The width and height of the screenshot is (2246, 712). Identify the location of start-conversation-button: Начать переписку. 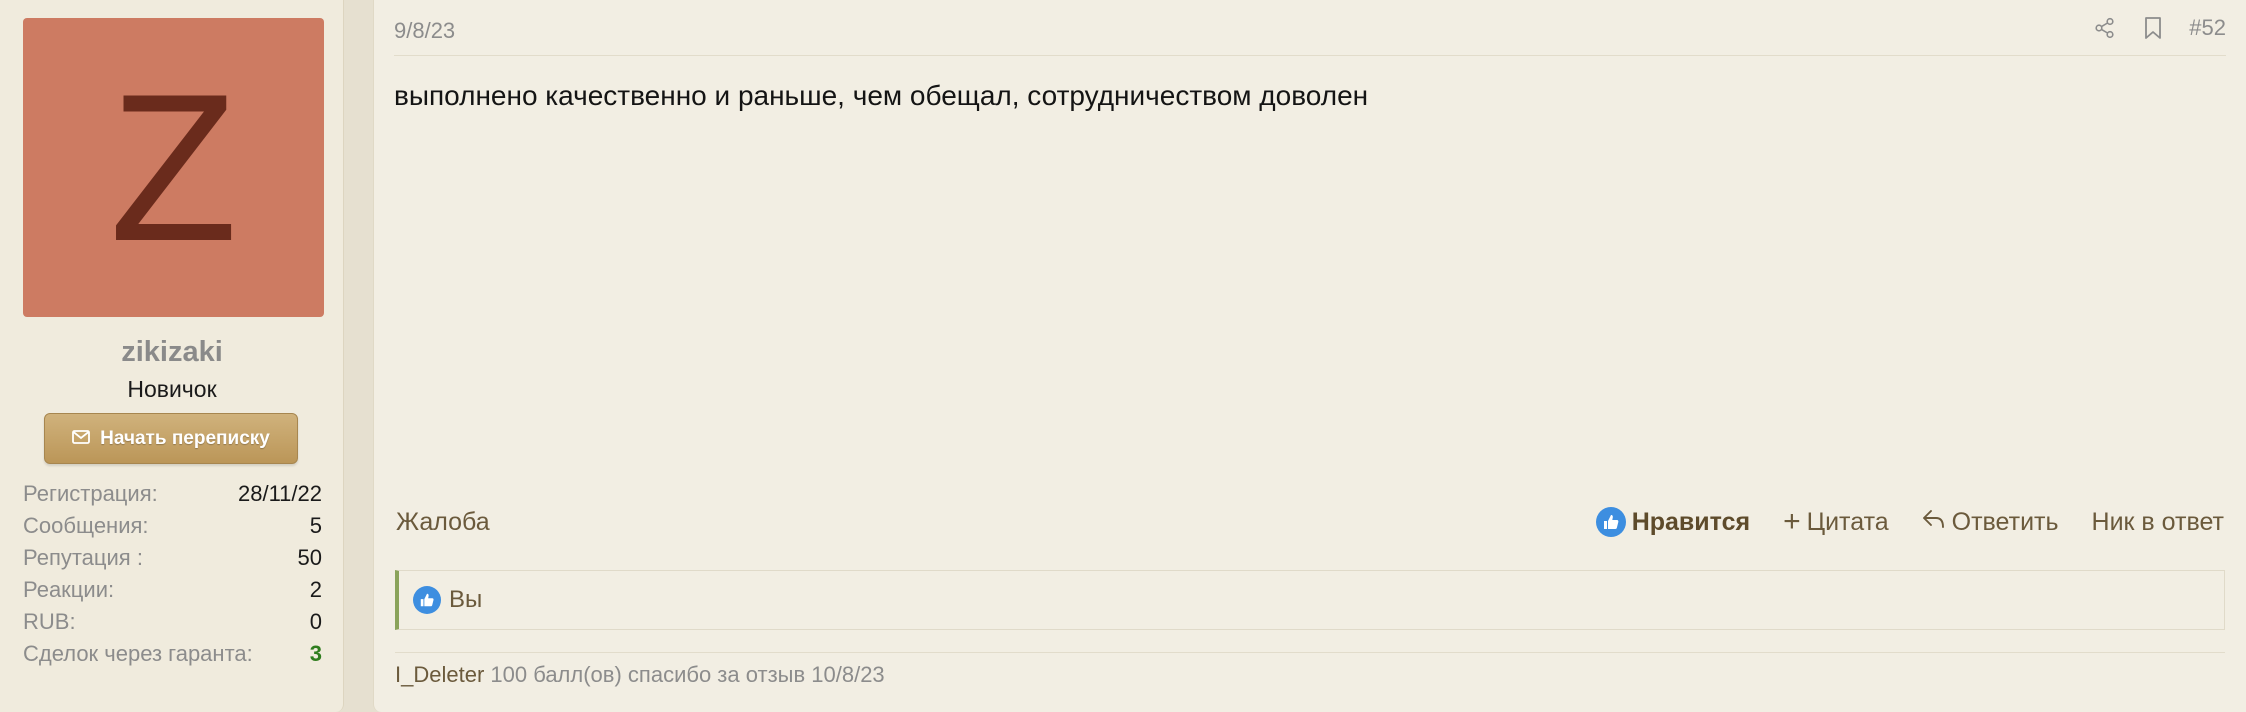
(171, 438).